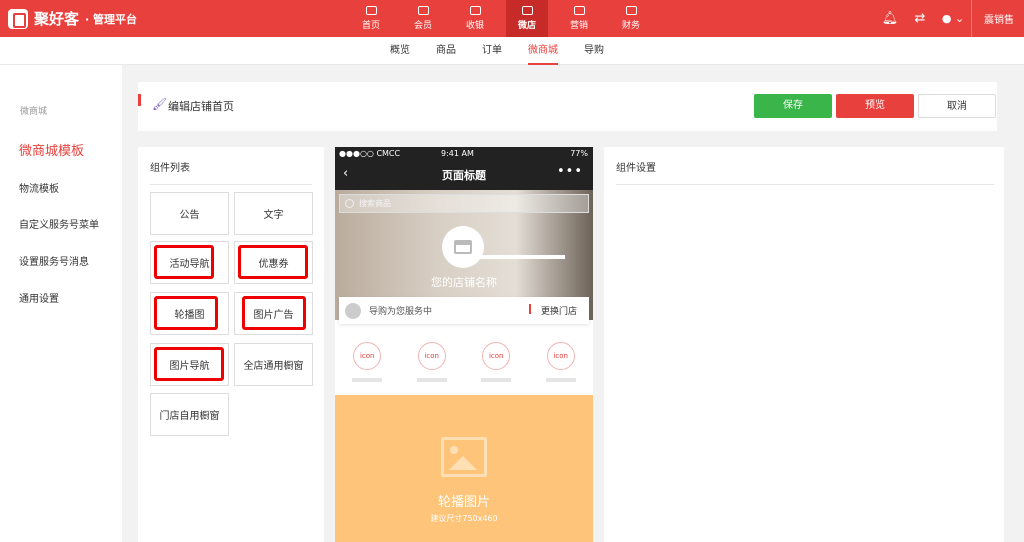  I want to click on topnav-label: 首页, so click(370, 26).